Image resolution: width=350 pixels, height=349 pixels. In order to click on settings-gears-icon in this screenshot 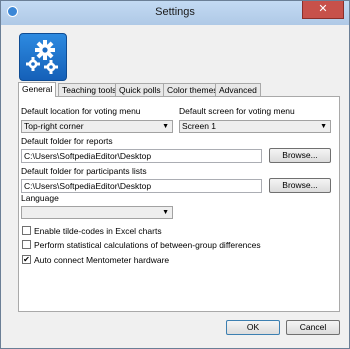, I will do `click(43, 57)`.